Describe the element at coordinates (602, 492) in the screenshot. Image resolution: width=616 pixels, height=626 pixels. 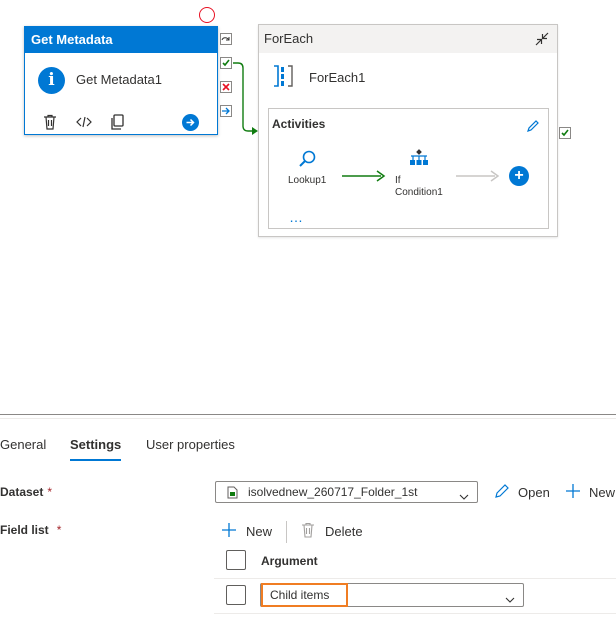
I see `new-dataset-button: New` at that location.